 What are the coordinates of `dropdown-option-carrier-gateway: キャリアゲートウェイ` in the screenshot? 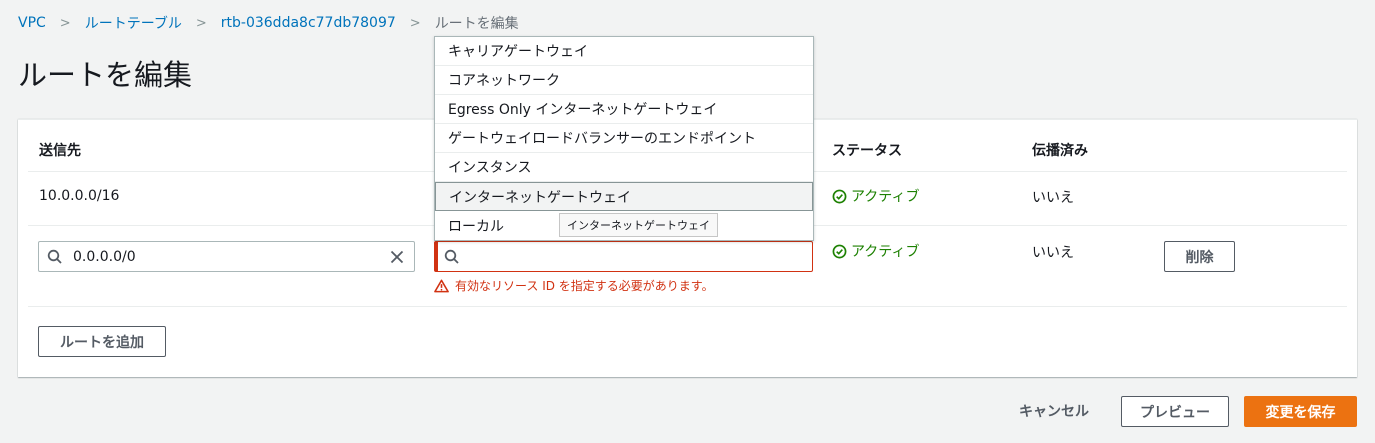 It's located at (624, 51).